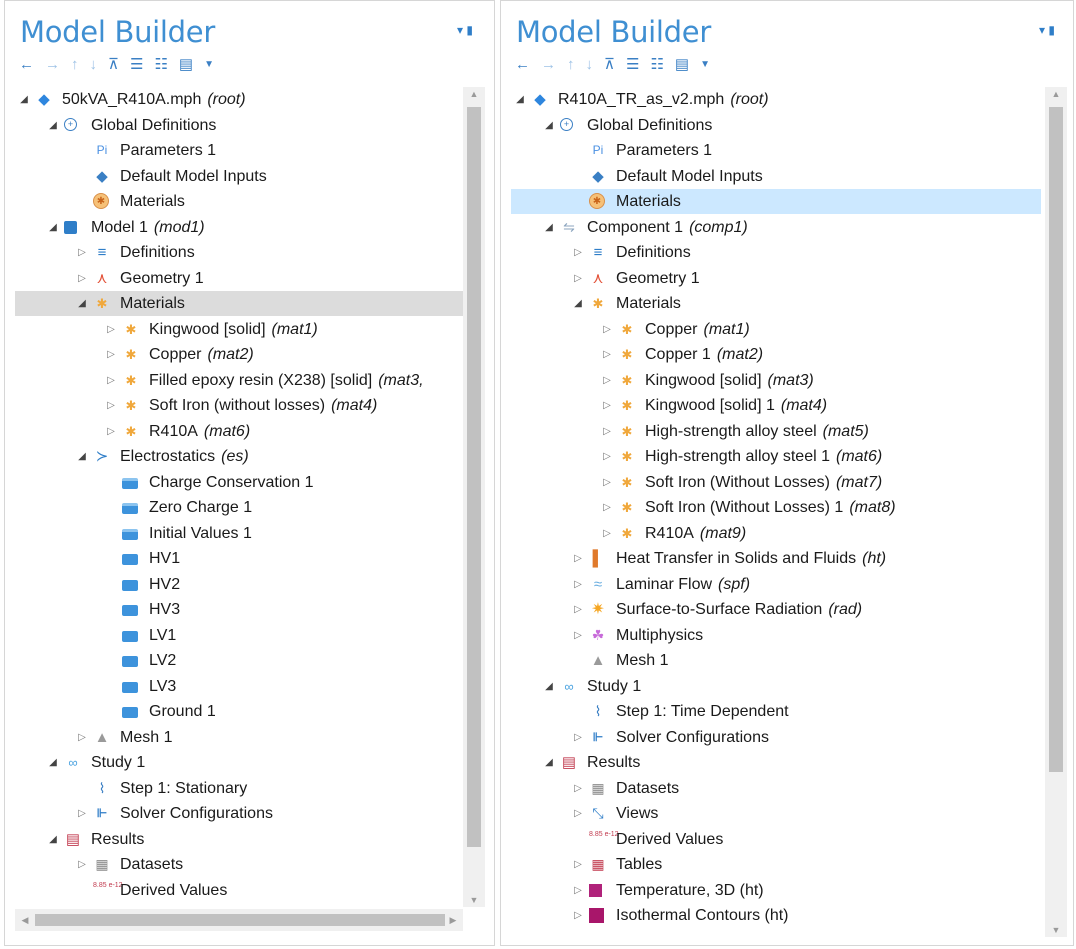 The width and height of the screenshot is (1076, 949). Describe the element at coordinates (239, 227) in the screenshot. I see `tree-item: ◢ Model 1 (mod1)` at that location.